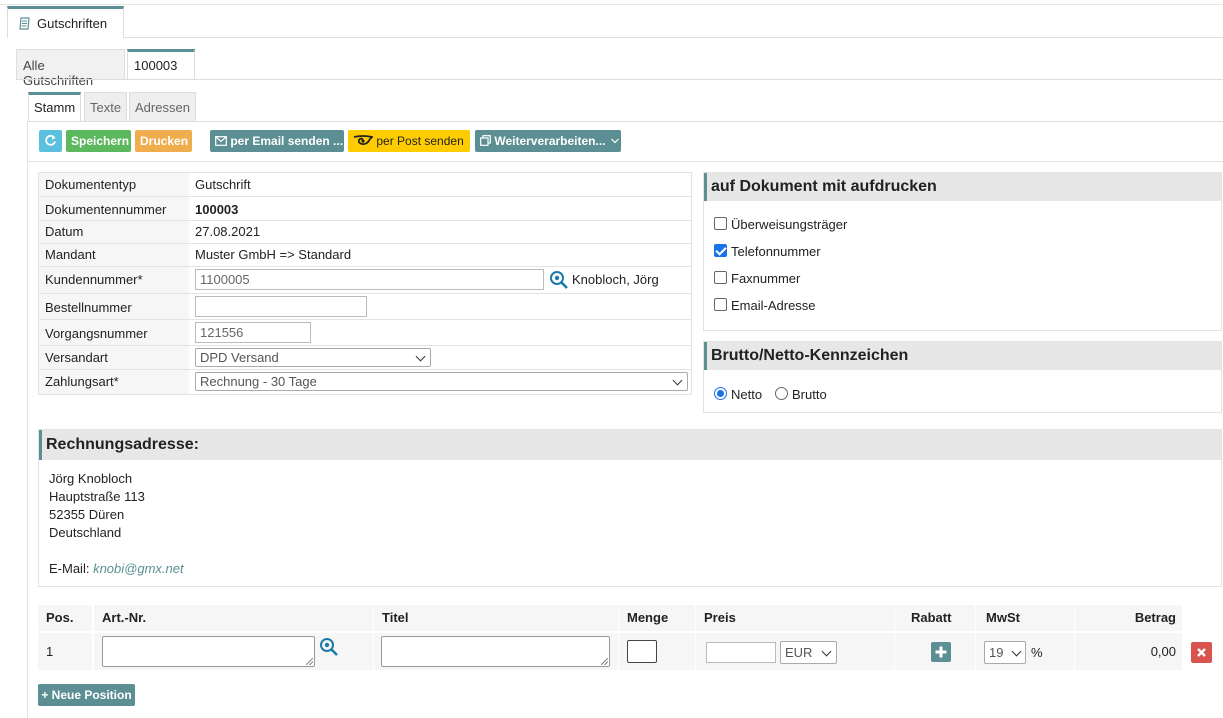  Describe the element at coordinates (625, 161) in the screenshot. I see `toolbar-divider` at that location.